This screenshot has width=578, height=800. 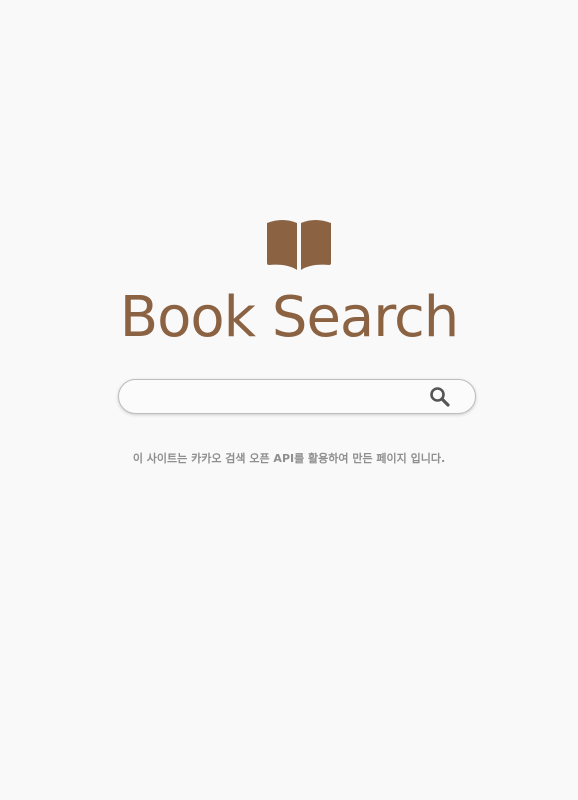 What do you see at coordinates (289, 458) in the screenshot?
I see `api-notice: 이 사이트는 카카오 검색 오픈 API를 활용하여 만든 페이지 입니다.` at bounding box center [289, 458].